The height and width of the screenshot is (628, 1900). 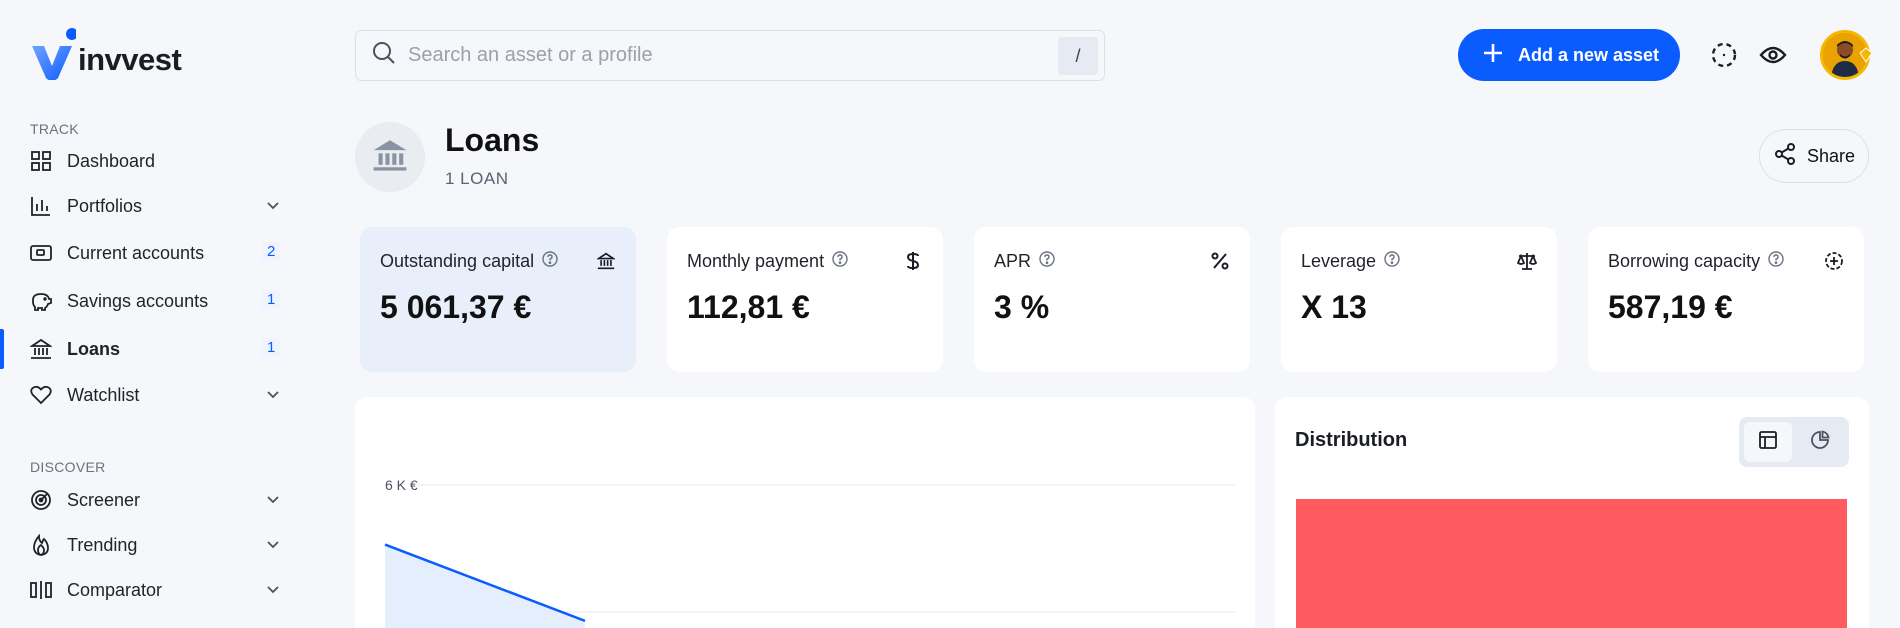 I want to click on kpi-label-text: Borrowing capacity, so click(x=1684, y=261).